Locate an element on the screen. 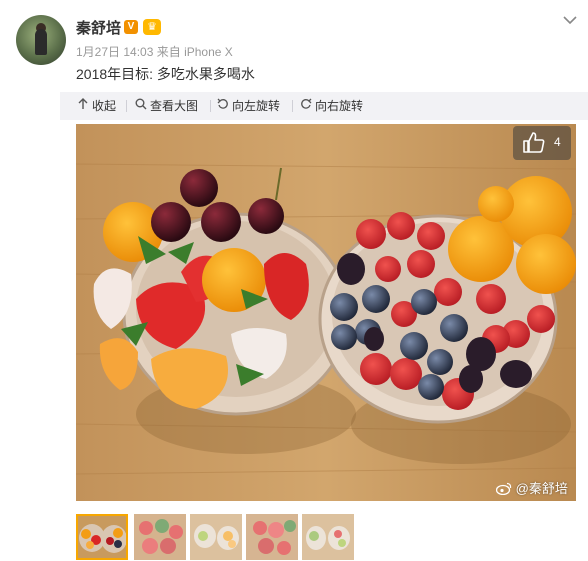 The image size is (588, 561). thumbs-up-icon is located at coordinates (534, 145).